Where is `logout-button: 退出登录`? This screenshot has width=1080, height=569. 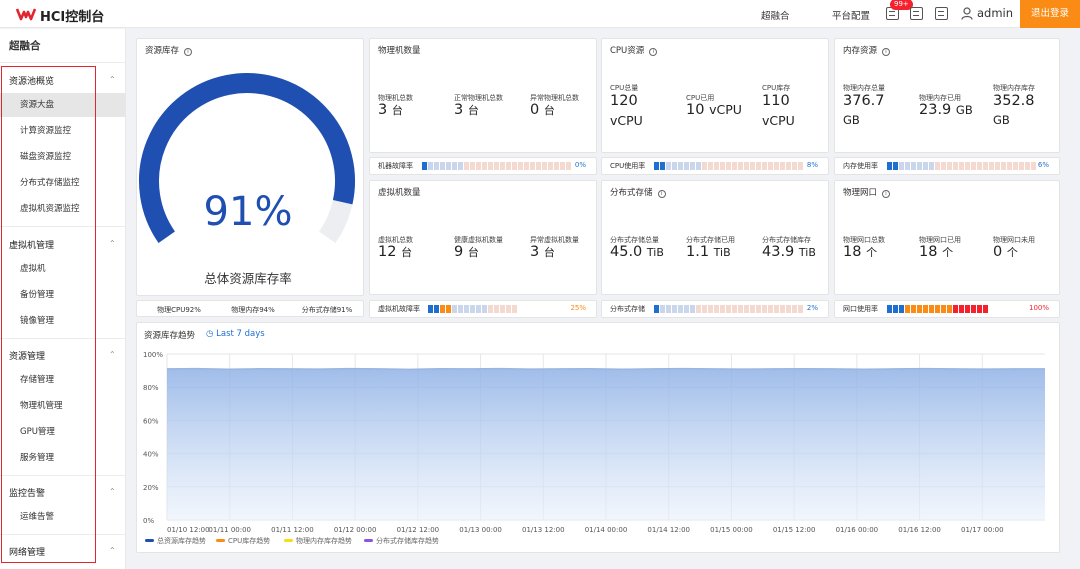 logout-button: 退出登录 is located at coordinates (1050, 14).